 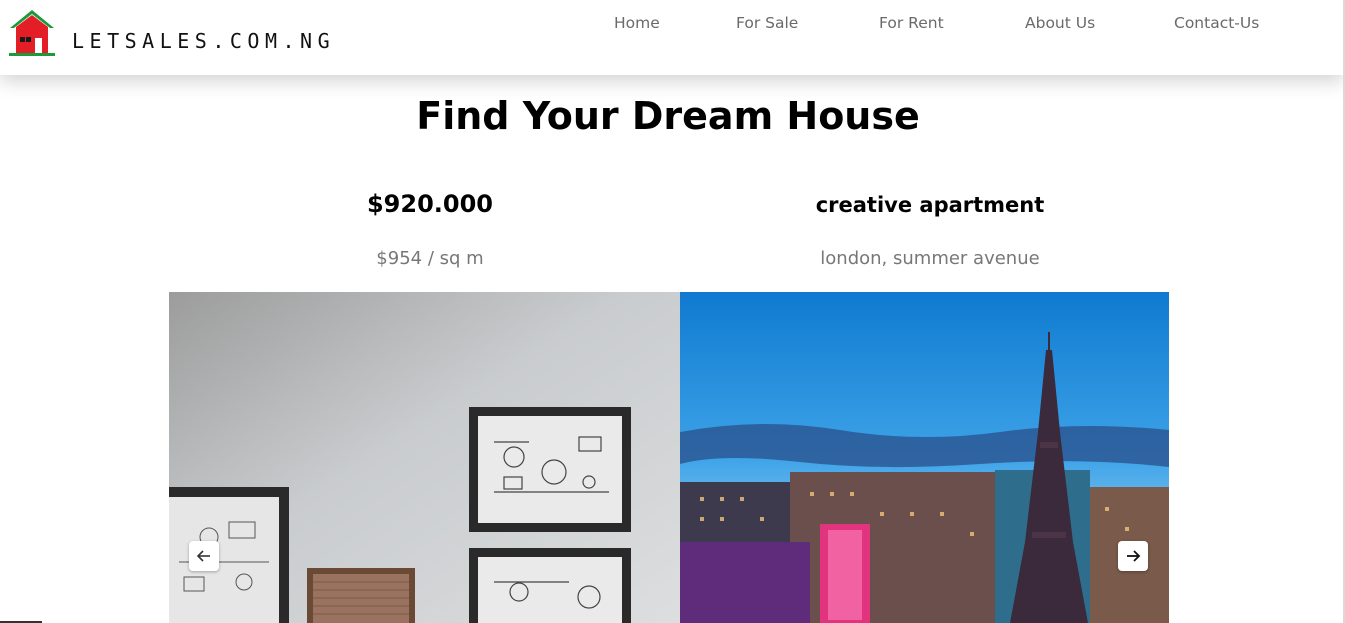 What do you see at coordinates (767, 23) in the screenshot?
I see `nav-for-sale: For Sale` at bounding box center [767, 23].